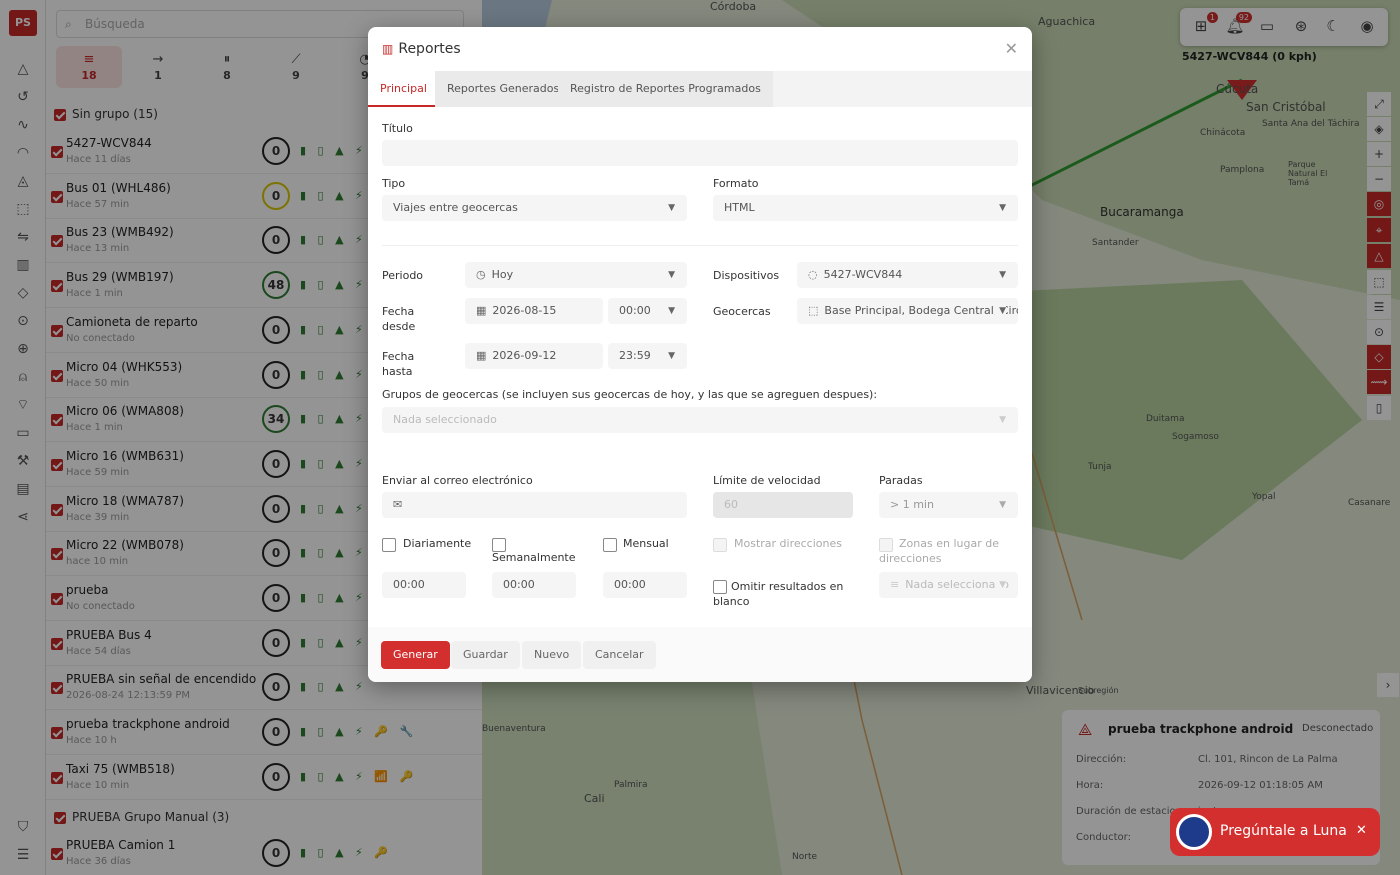 The image size is (1400, 875). What do you see at coordinates (619, 655) in the screenshot?
I see `cancelar-button: Cancelar` at bounding box center [619, 655].